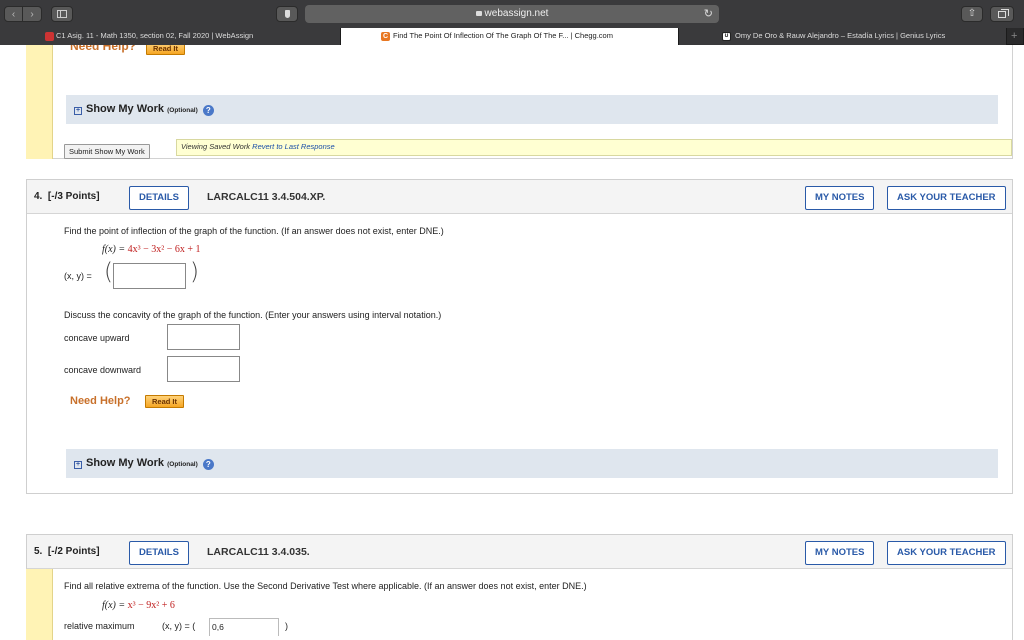 The image size is (1024, 640). I want to click on concave-upward-label: concave upward, so click(97, 338).